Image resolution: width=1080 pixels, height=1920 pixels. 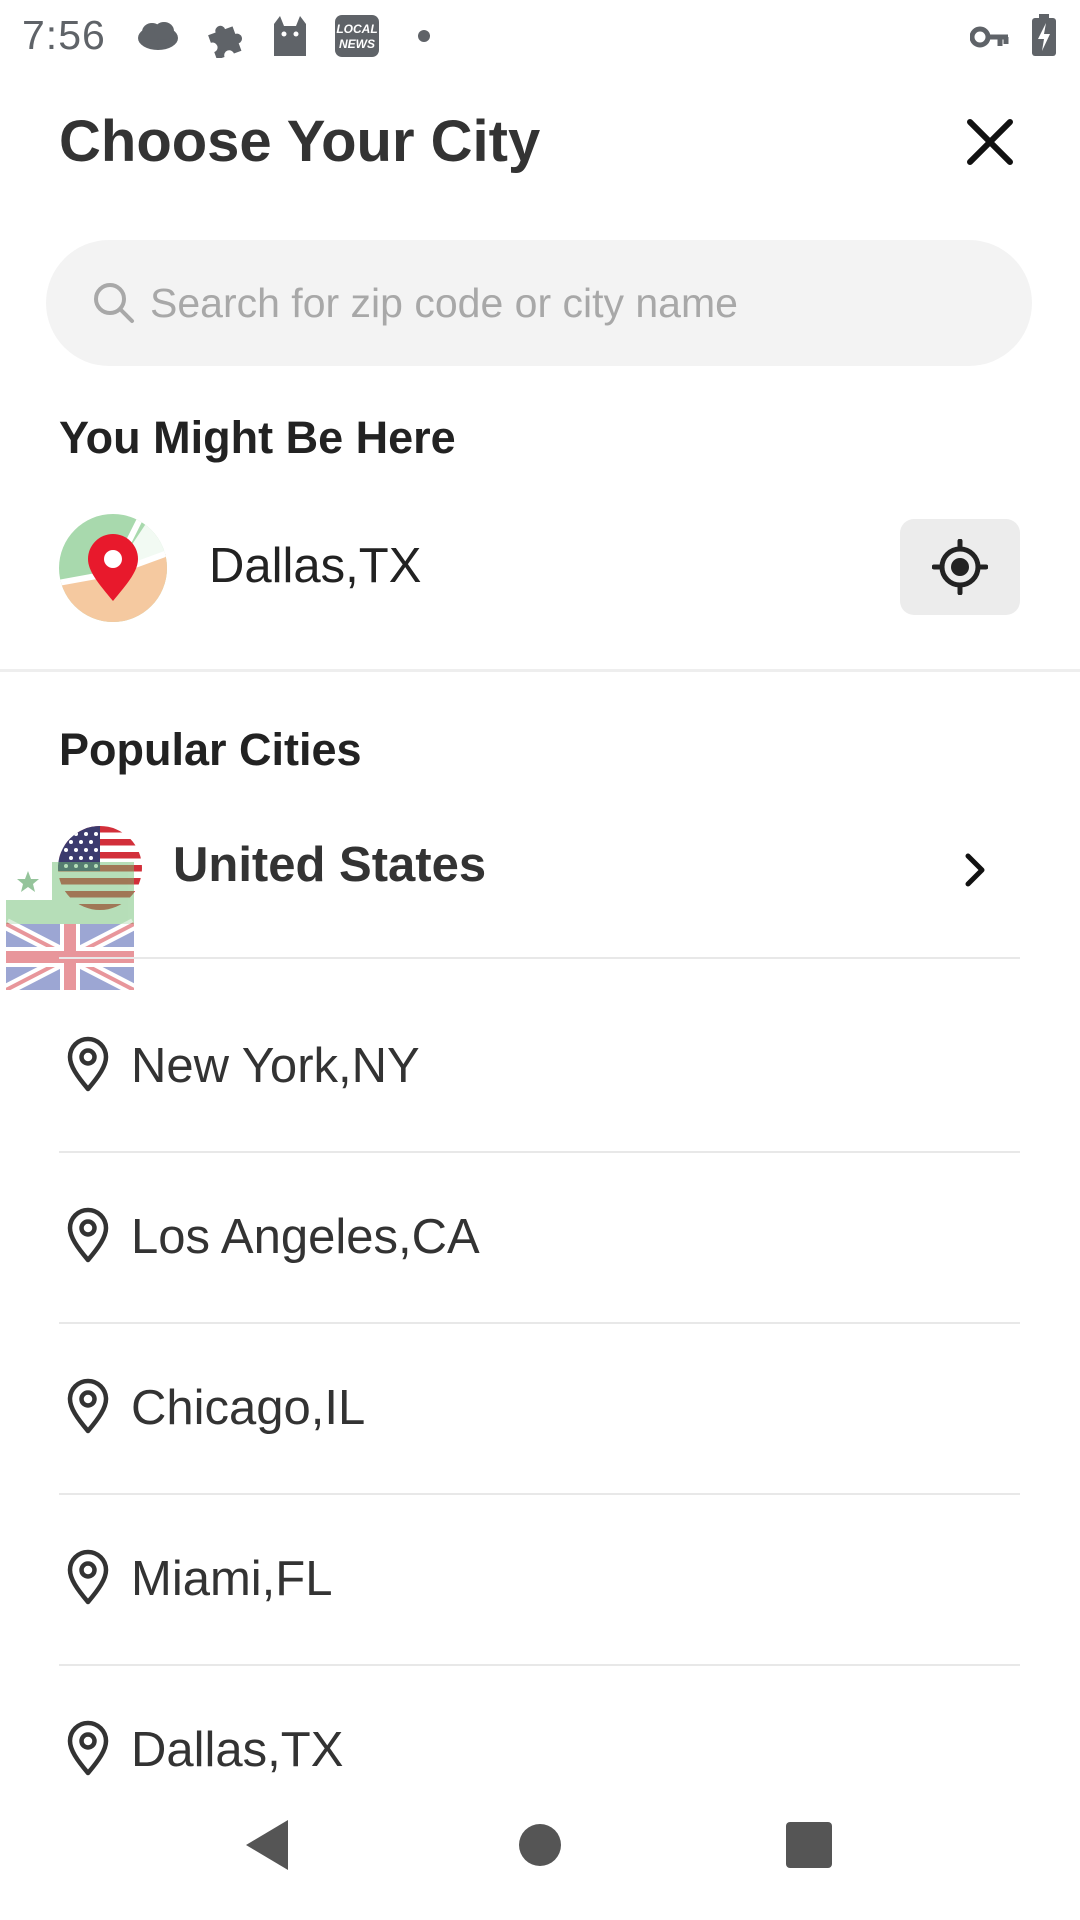 I want to click on battery-charging-icon, so click(x=1044, y=37).